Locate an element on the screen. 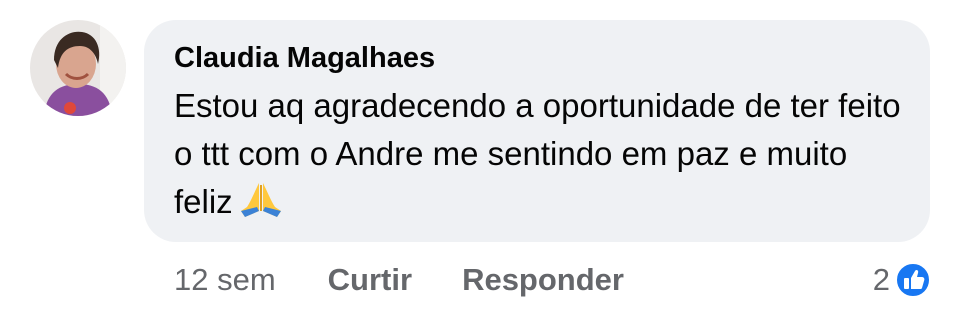 The height and width of the screenshot is (312, 972). avatar-photo is located at coordinates (78, 68).